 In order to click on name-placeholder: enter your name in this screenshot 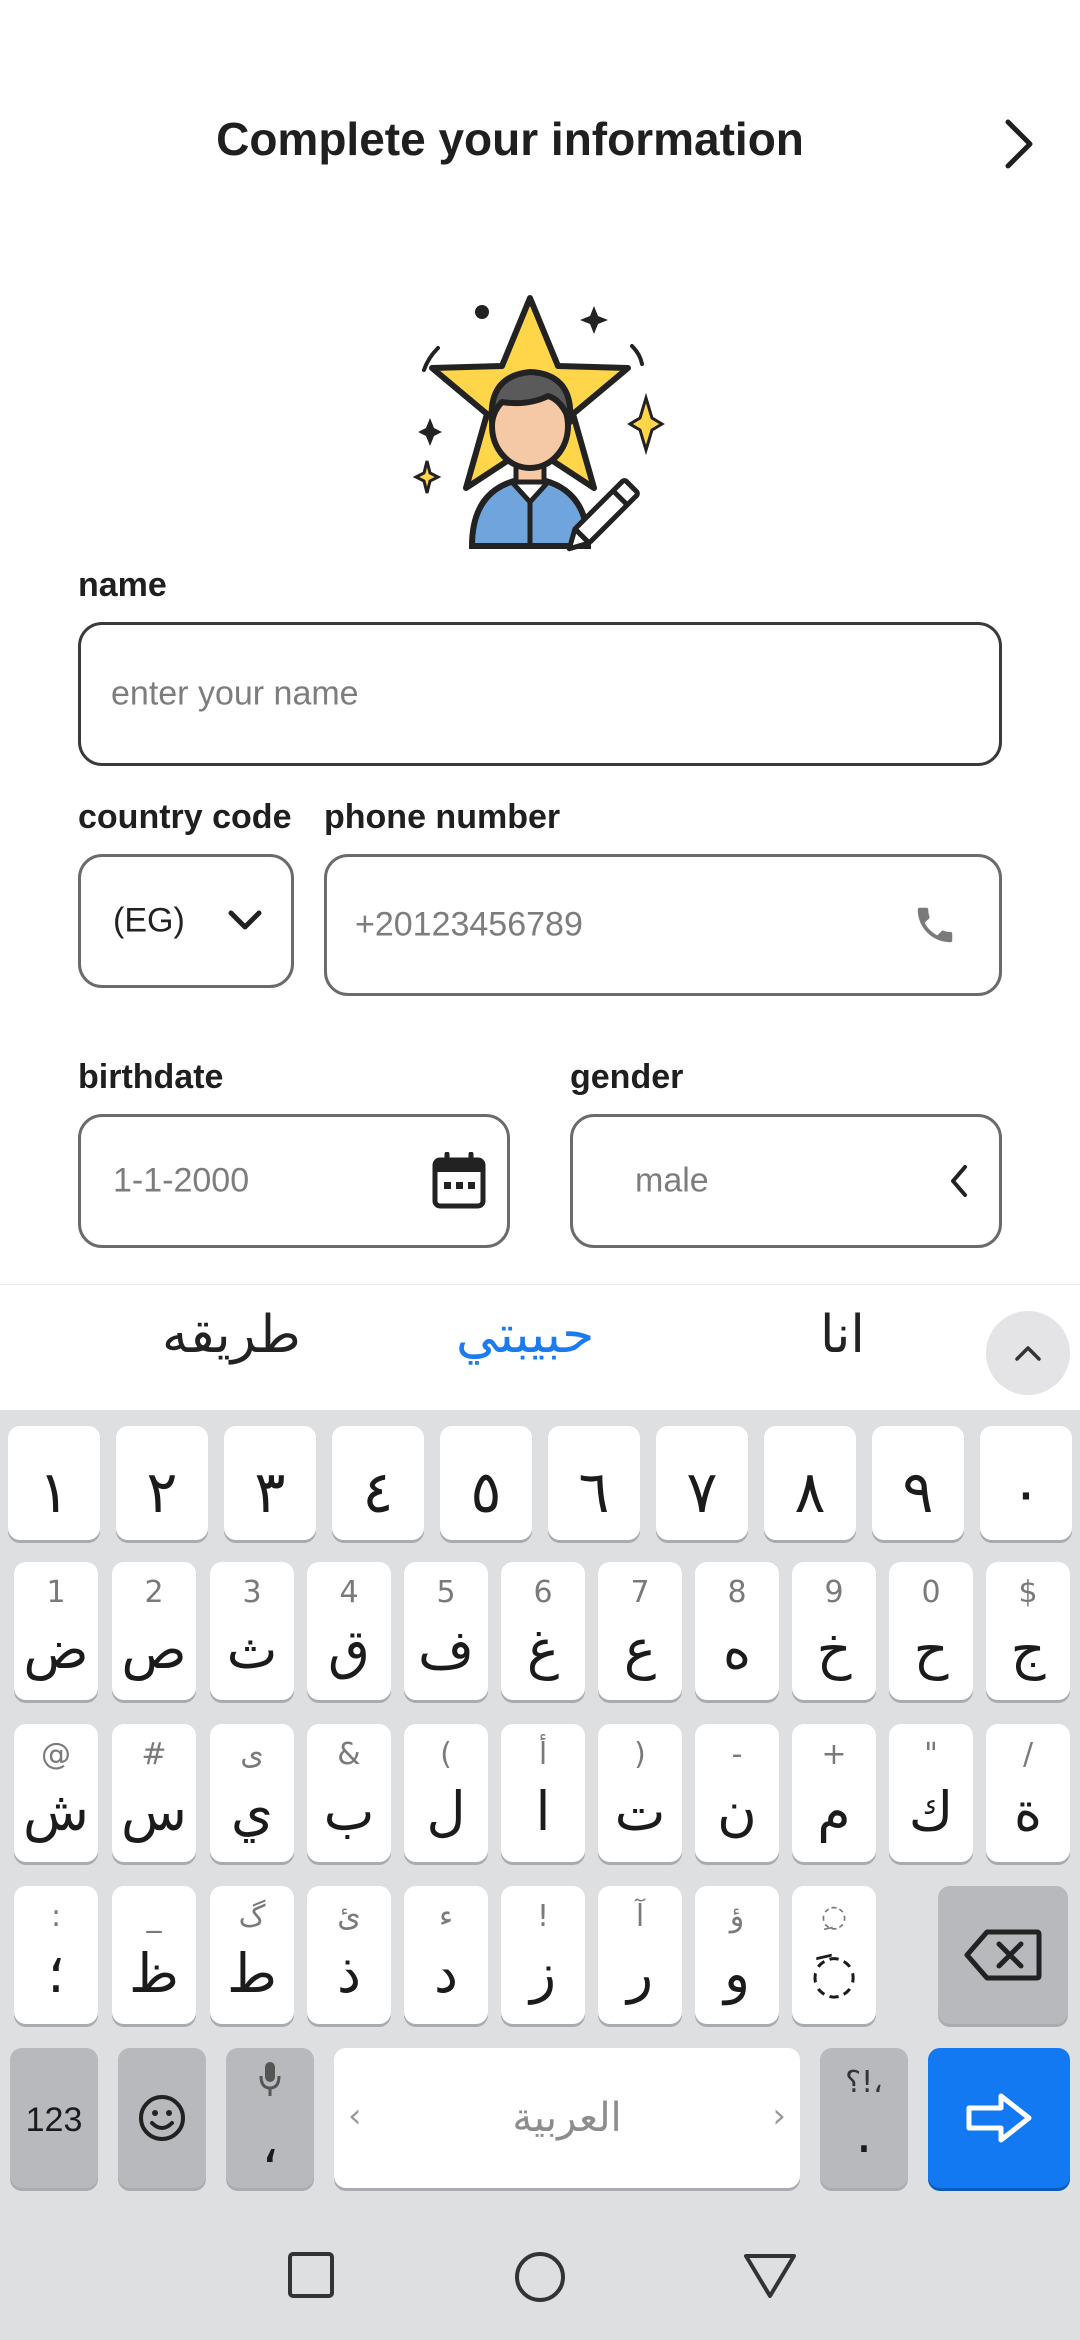, I will do `click(235, 693)`.